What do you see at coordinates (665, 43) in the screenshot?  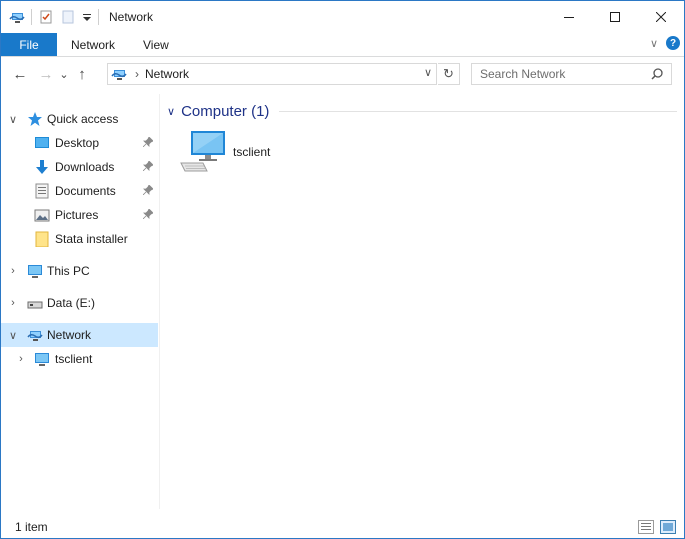 I see `ribbon-controls: ∨ ?` at bounding box center [665, 43].